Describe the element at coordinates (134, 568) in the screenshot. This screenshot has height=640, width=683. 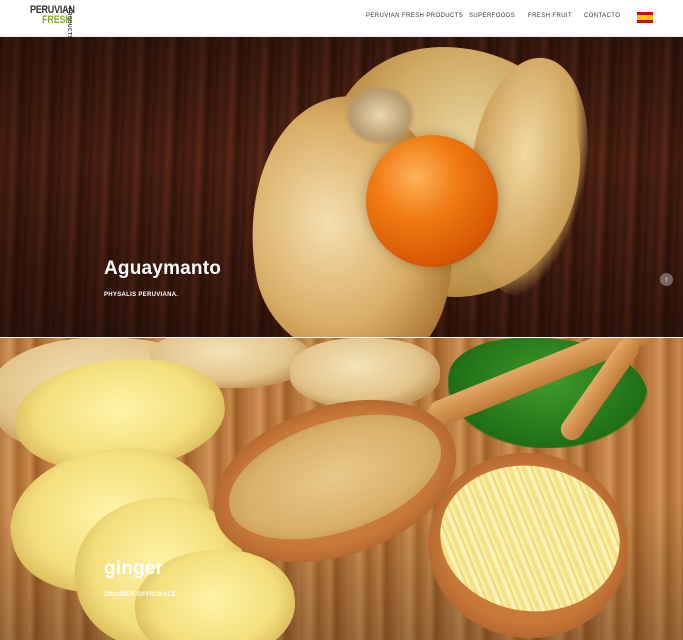
I see `slide-title: ginger` at that location.